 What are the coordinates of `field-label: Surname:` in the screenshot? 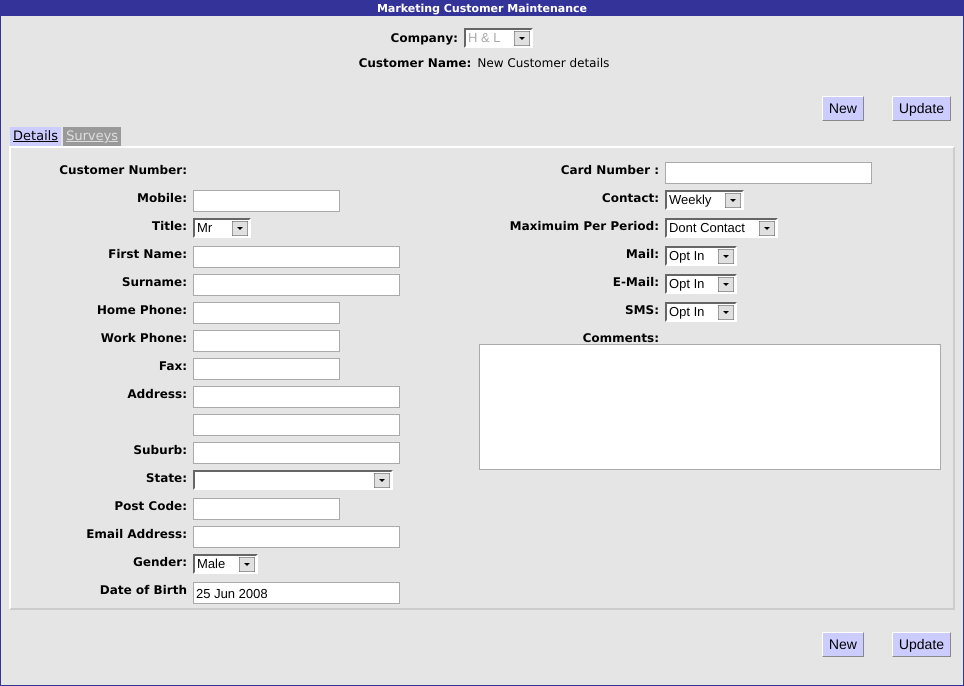 It's located at (154, 282).